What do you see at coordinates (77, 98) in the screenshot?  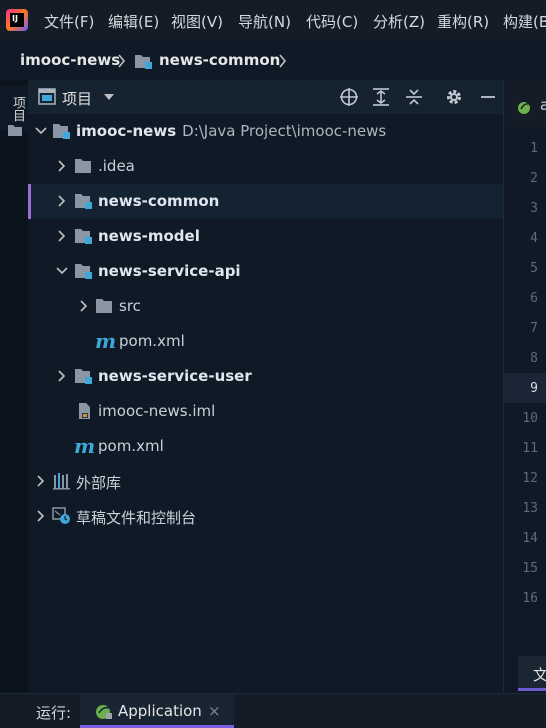 I see `project-panel-title: 项目` at bounding box center [77, 98].